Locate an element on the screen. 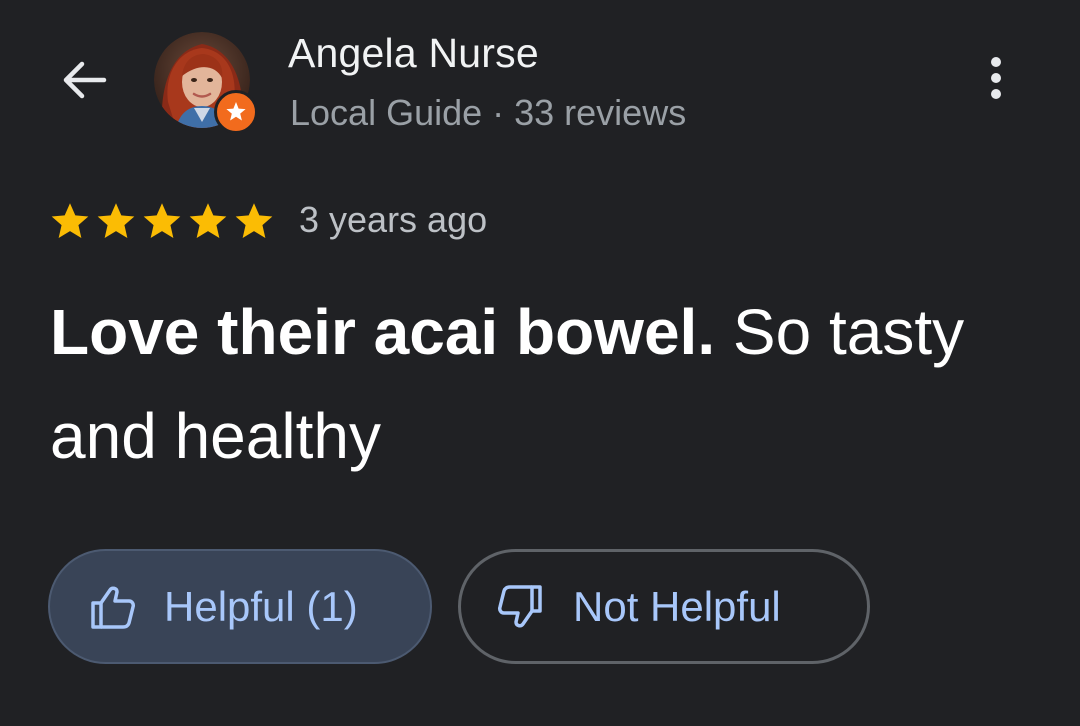 This screenshot has width=1080, height=726. avatar is located at coordinates (206, 83).